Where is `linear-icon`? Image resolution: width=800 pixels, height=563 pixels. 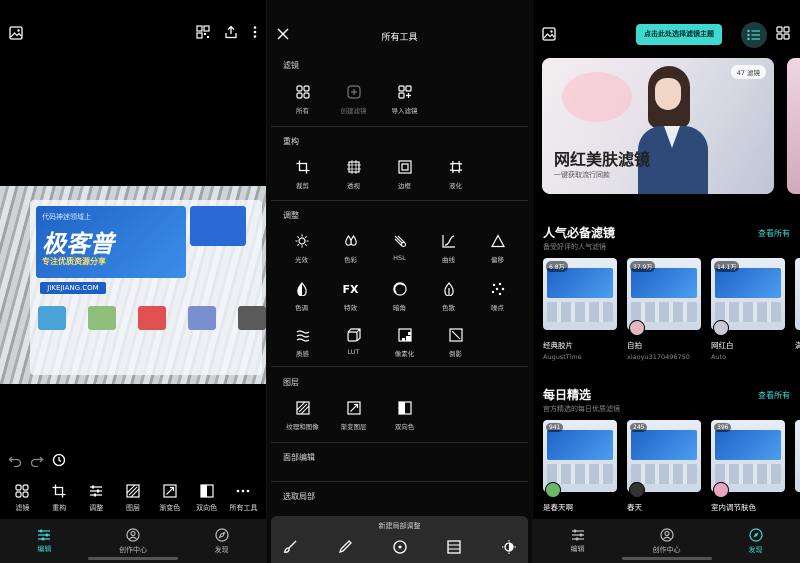
linear-icon is located at coordinates (454, 547).